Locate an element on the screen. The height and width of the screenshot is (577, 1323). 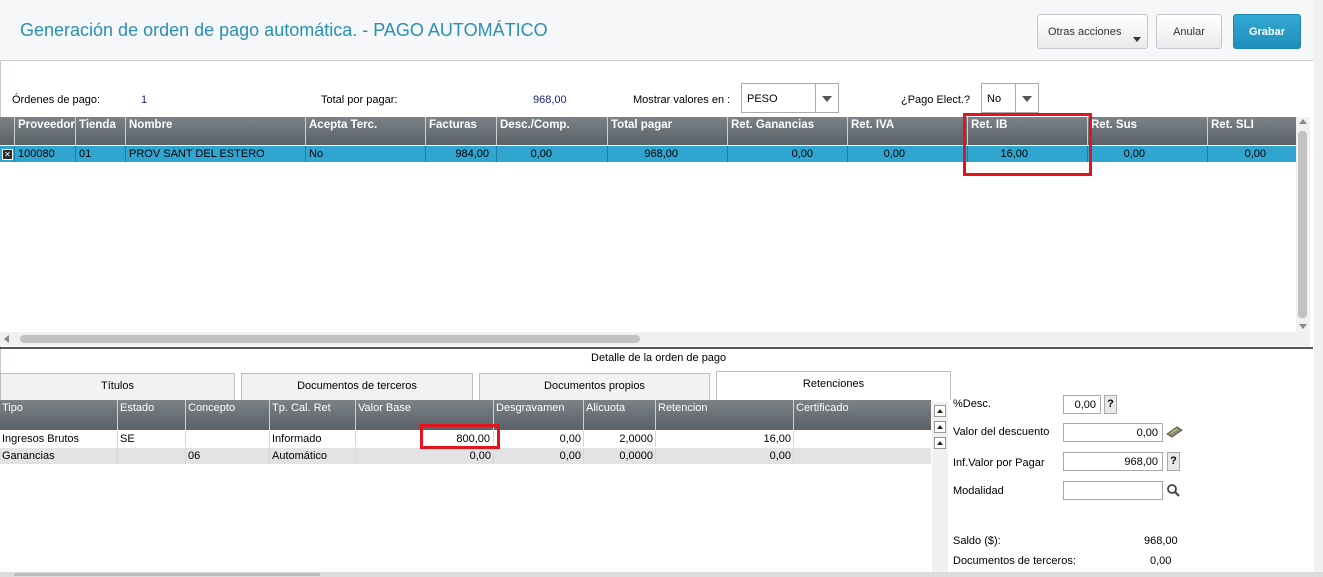
checkbox-checked-icon: ✕ is located at coordinates (7, 154).